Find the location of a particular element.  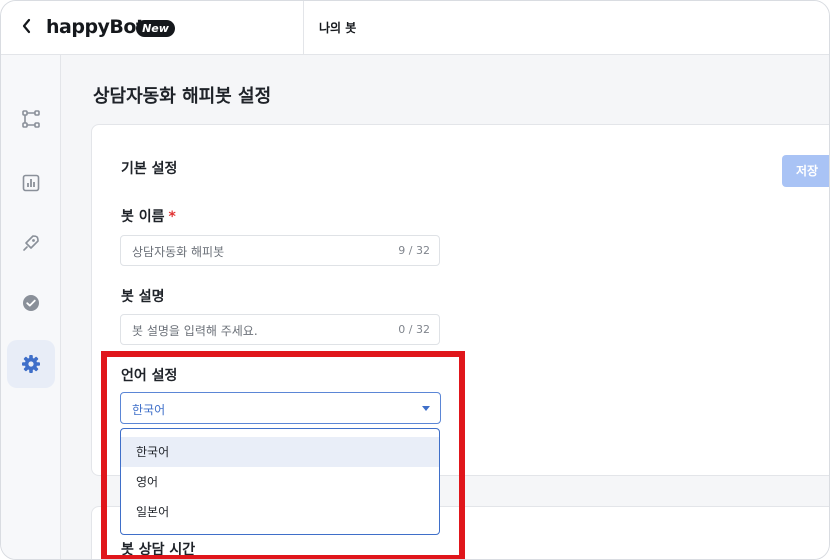

language-label: 언어 설정 is located at coordinates (149, 376).